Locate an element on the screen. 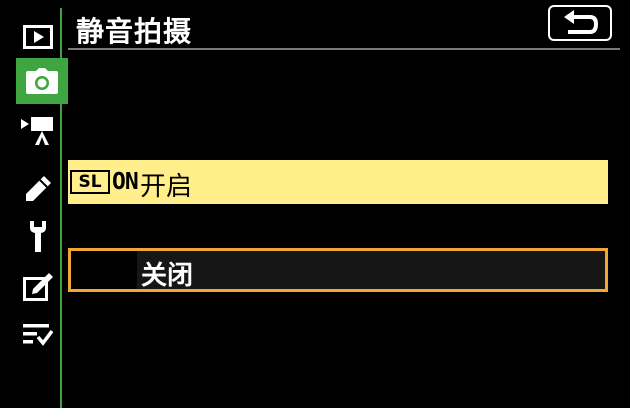  sidebar is located at coordinates (38, 208).